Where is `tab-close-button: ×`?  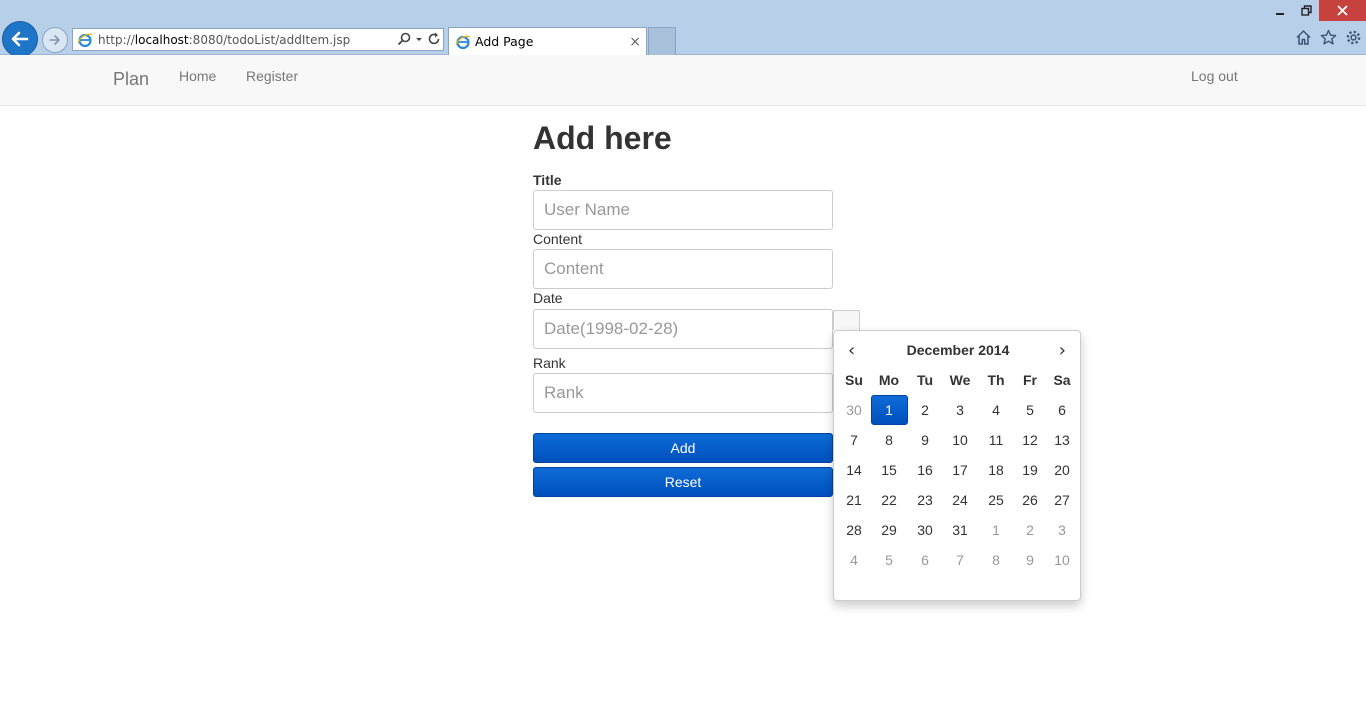
tab-close-button: × is located at coordinates (635, 42).